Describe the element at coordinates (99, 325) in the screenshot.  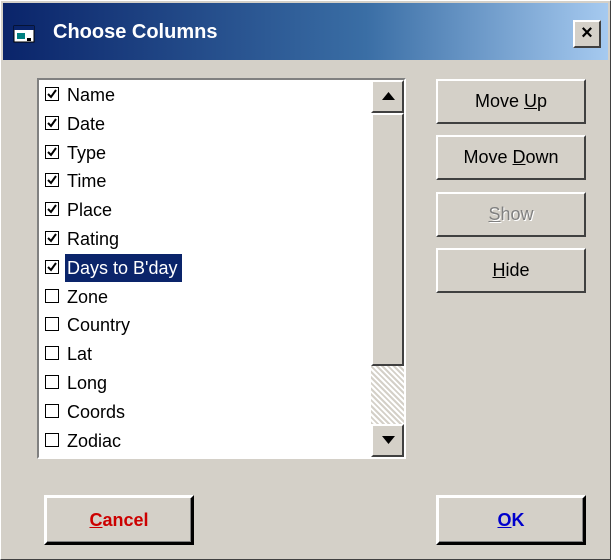
I see `list-item-label: Country` at that location.